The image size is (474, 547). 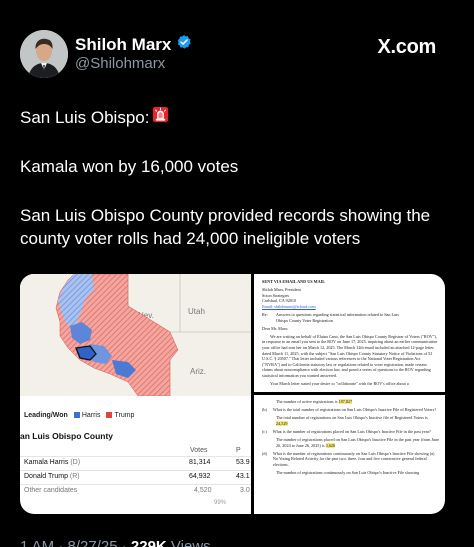 I want to click on result-row-trump: Donald Trump (R) 64,932 43.1, so click(x=137, y=476).